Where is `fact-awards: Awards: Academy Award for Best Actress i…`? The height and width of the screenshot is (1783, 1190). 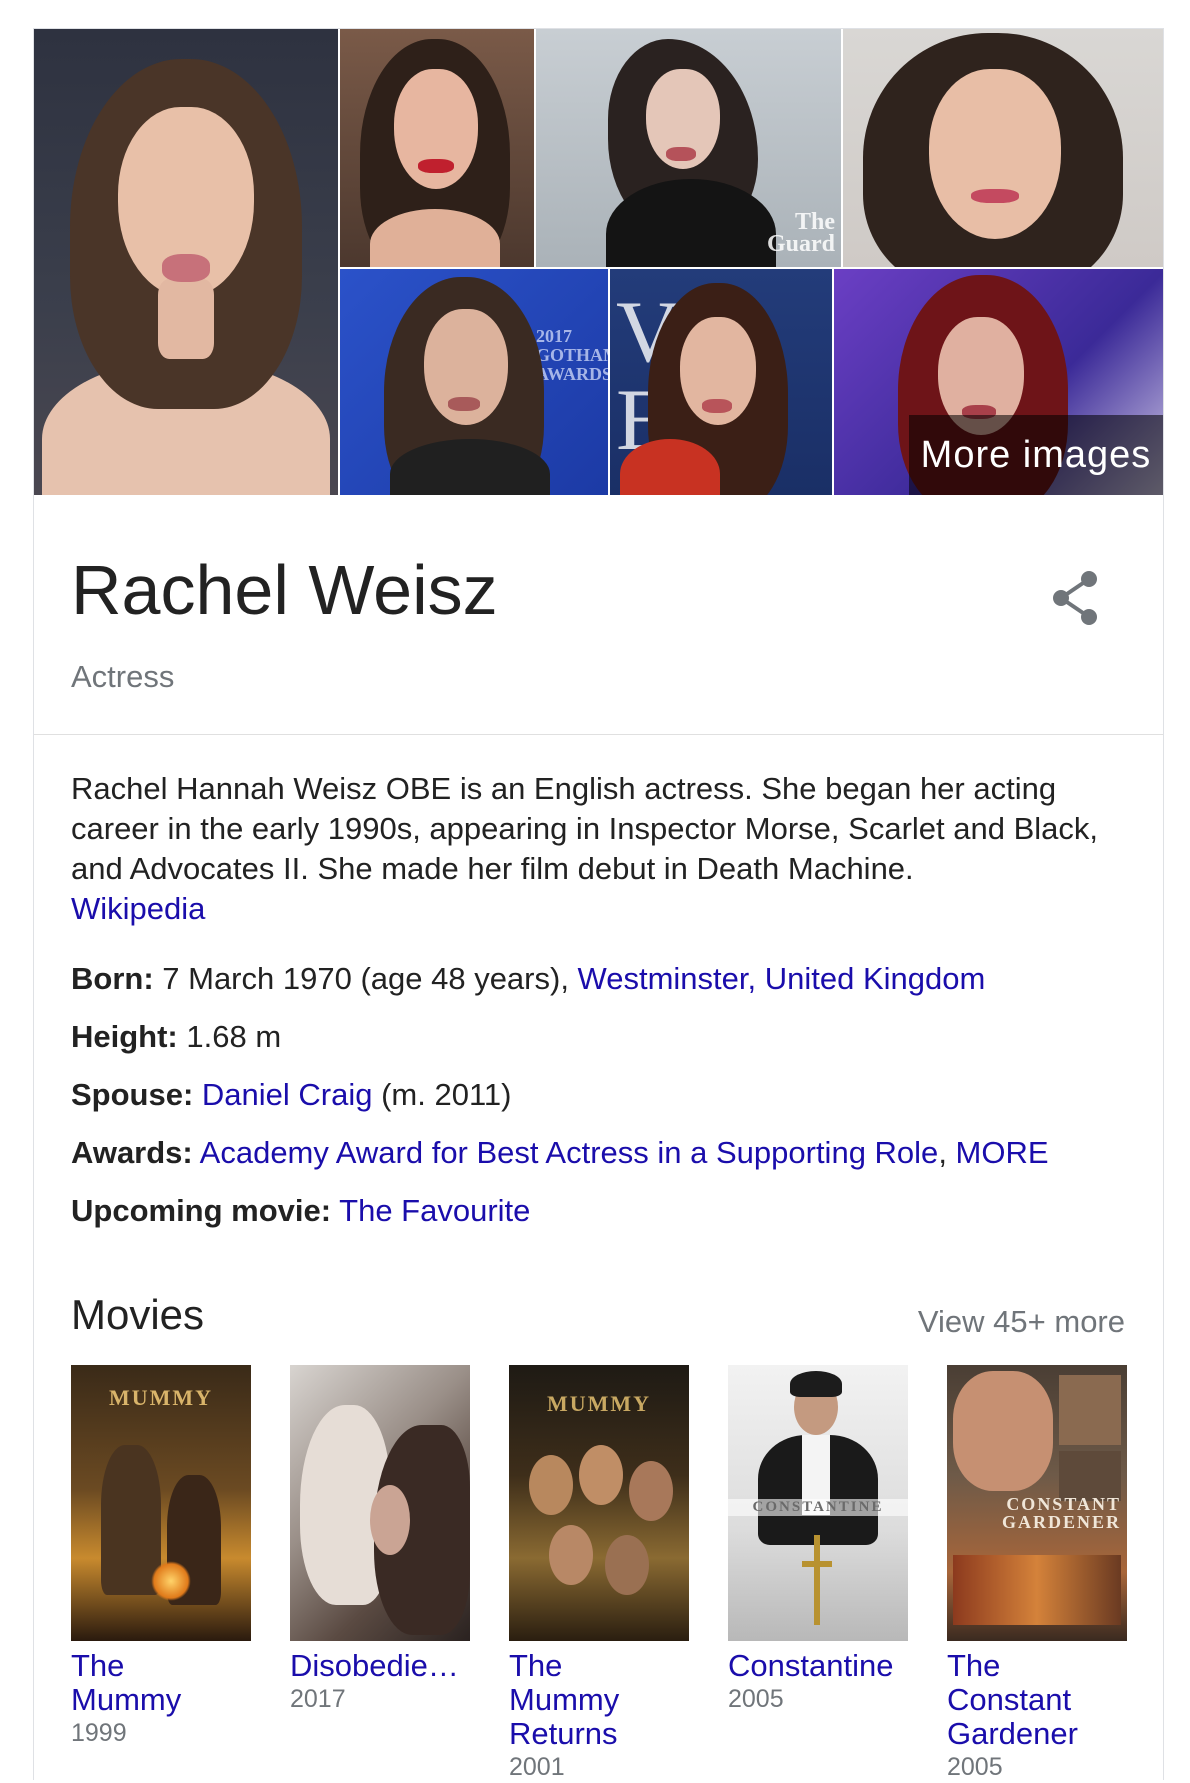 fact-awards: Awards: Academy Award for Best Actress i… is located at coordinates (611, 1162).